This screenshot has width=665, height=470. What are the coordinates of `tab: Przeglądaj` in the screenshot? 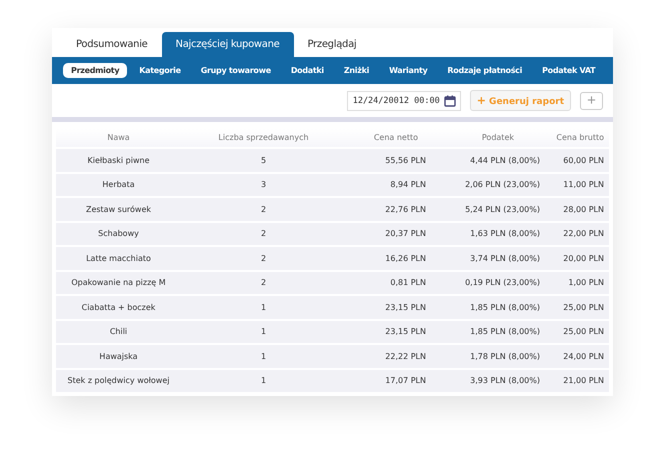 It's located at (332, 44).